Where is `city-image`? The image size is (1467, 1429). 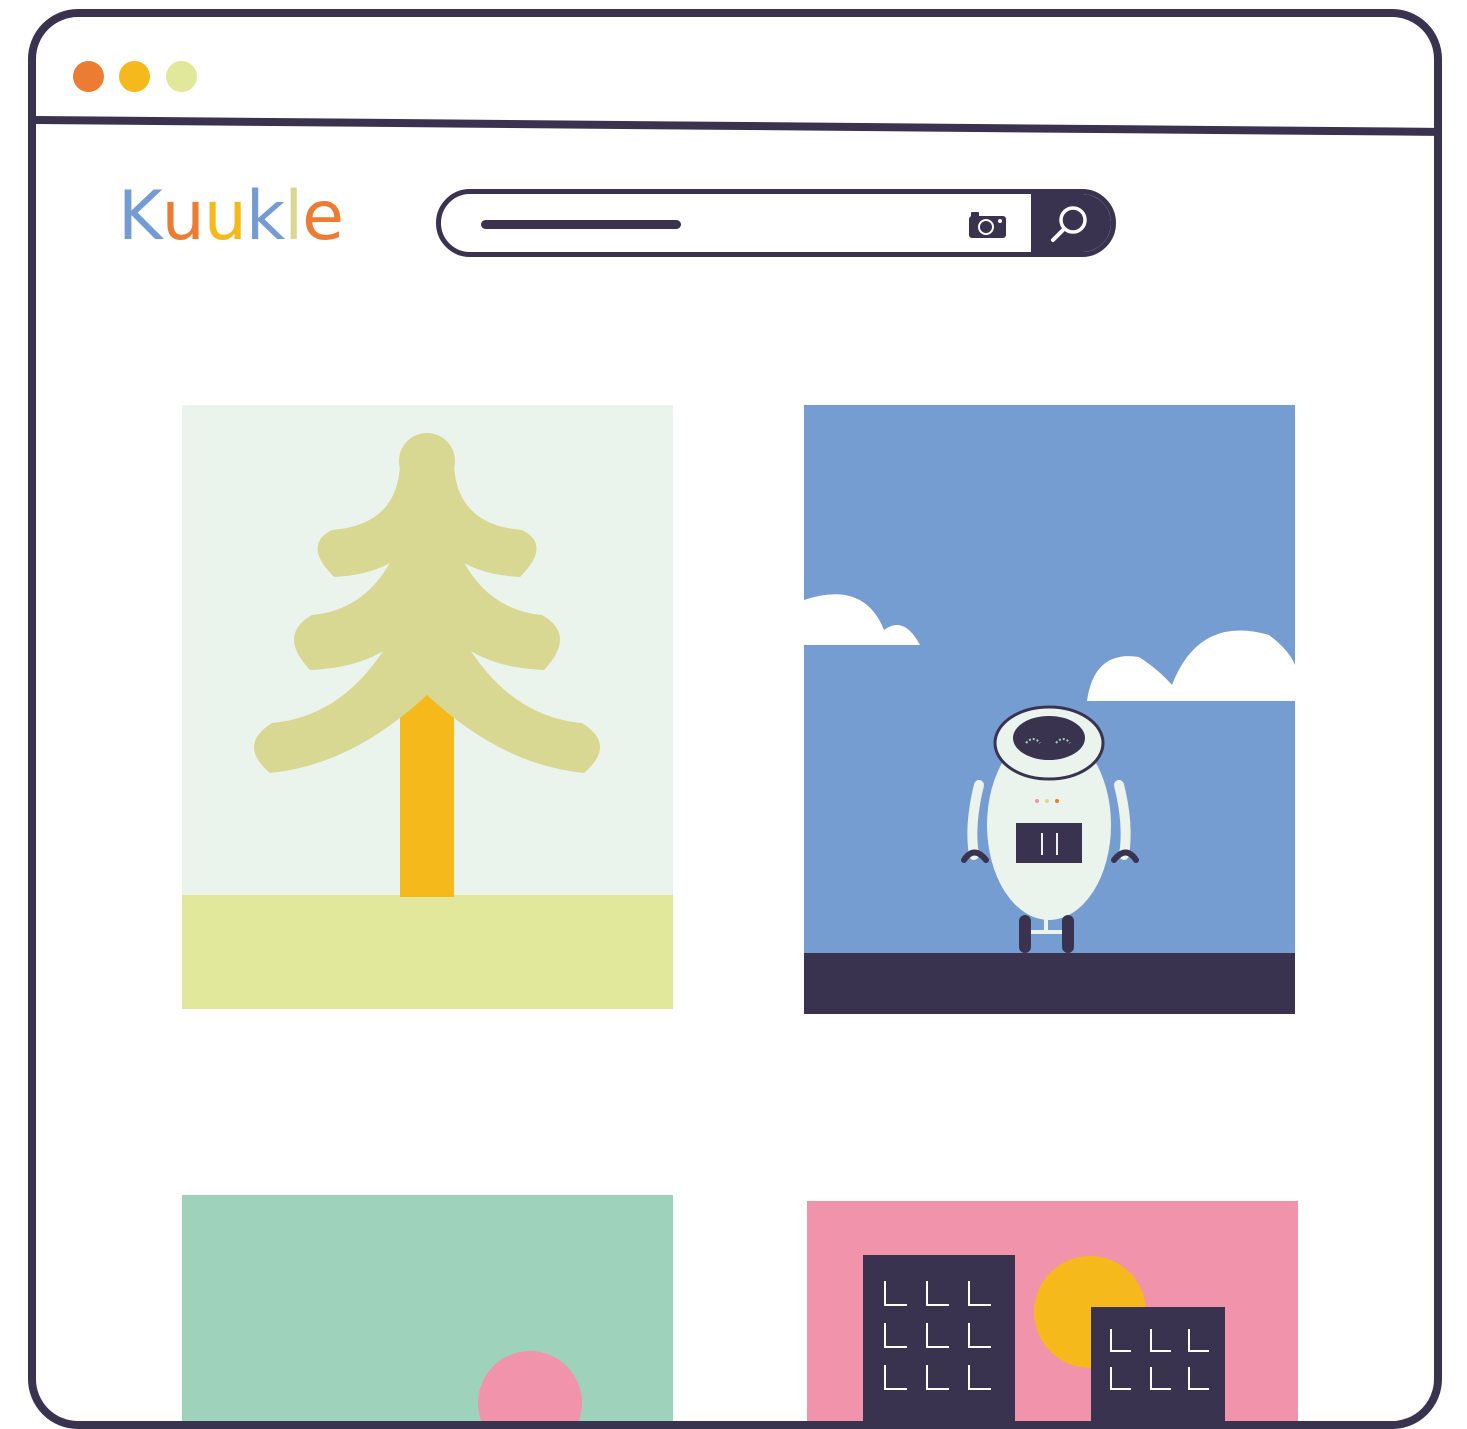
city-image is located at coordinates (1052, 1311).